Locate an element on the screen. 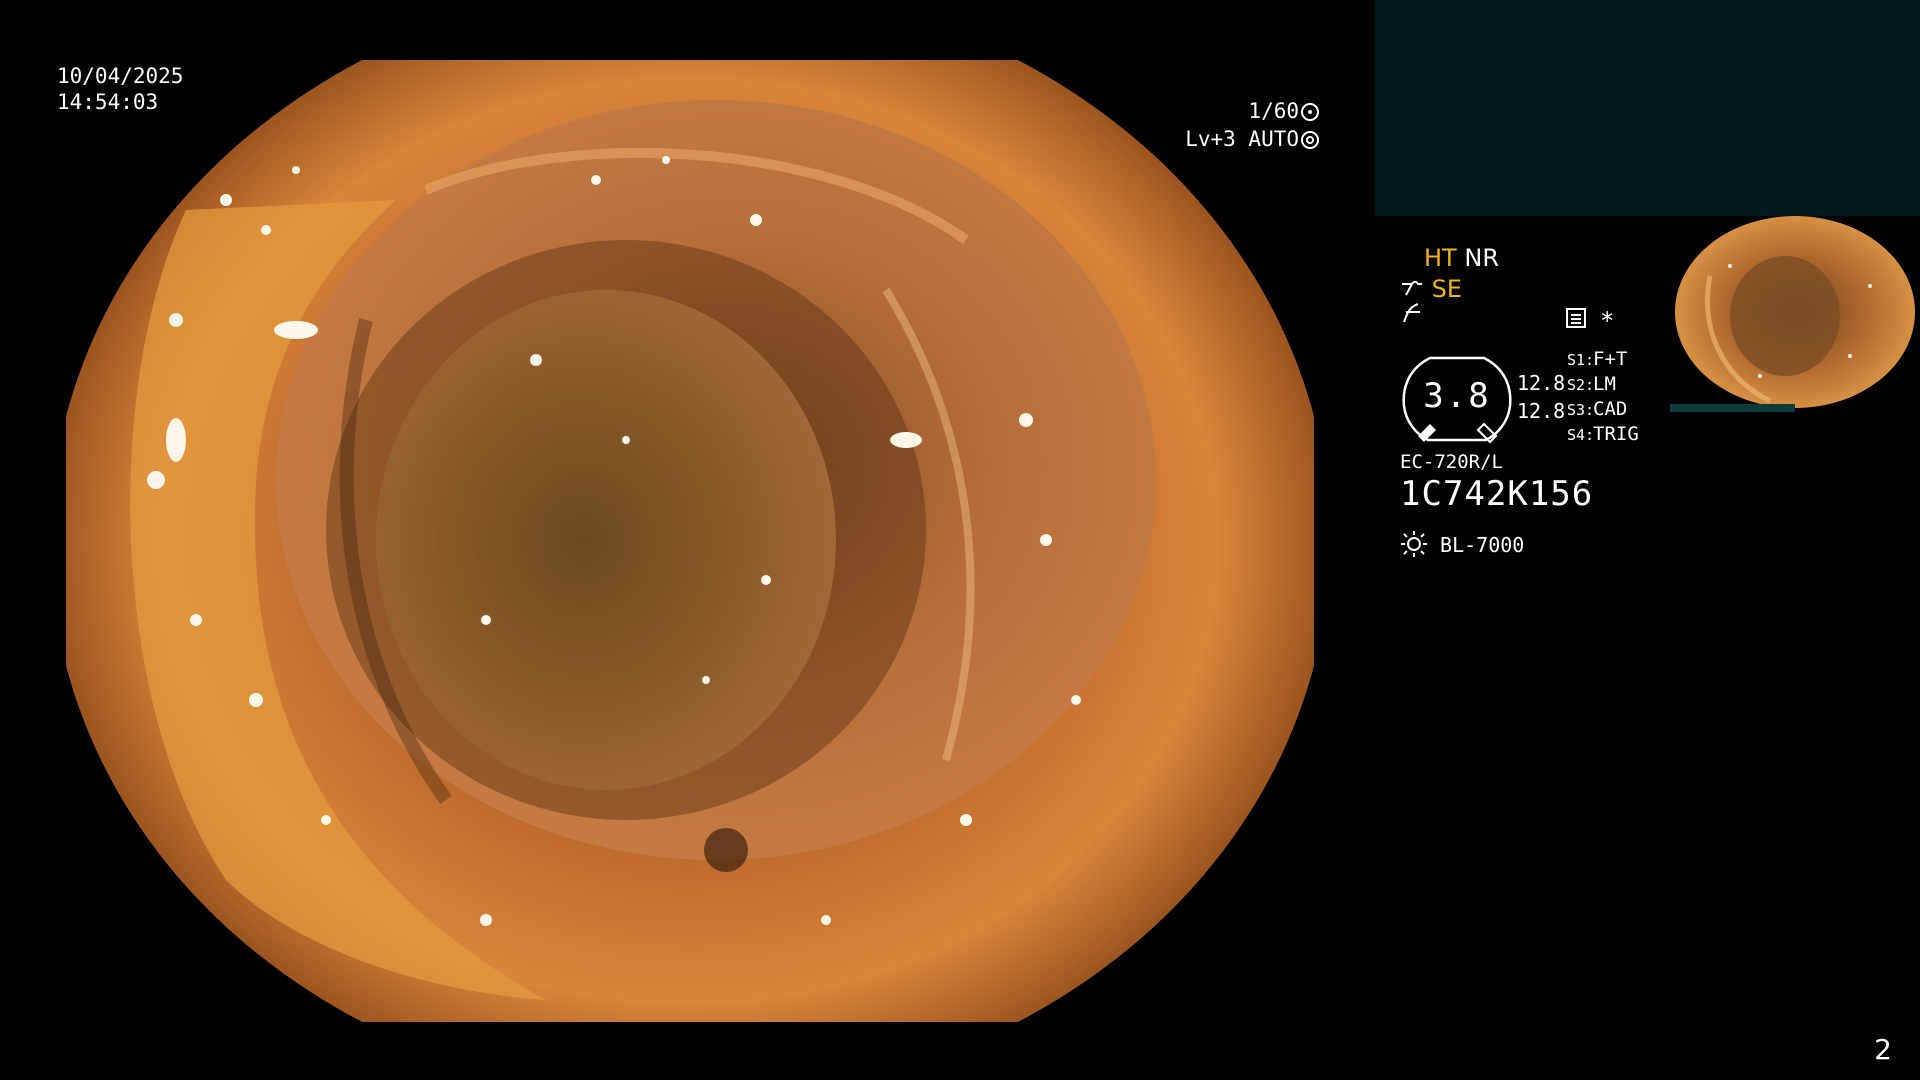 This screenshot has height=1080, width=1920. dial-side-value-1: 12.8 is located at coordinates (1541, 383).